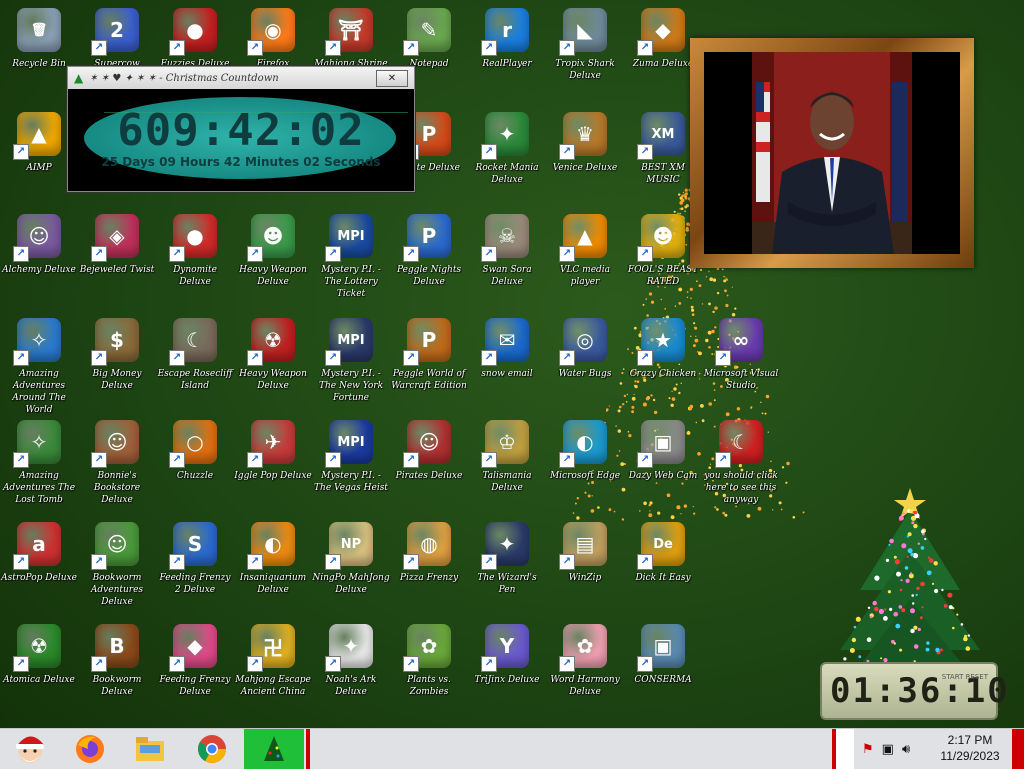  Describe the element at coordinates (970, 748) in the screenshot. I see `taskbar-clock: 2:17 PM 11/29/2023` at that location.